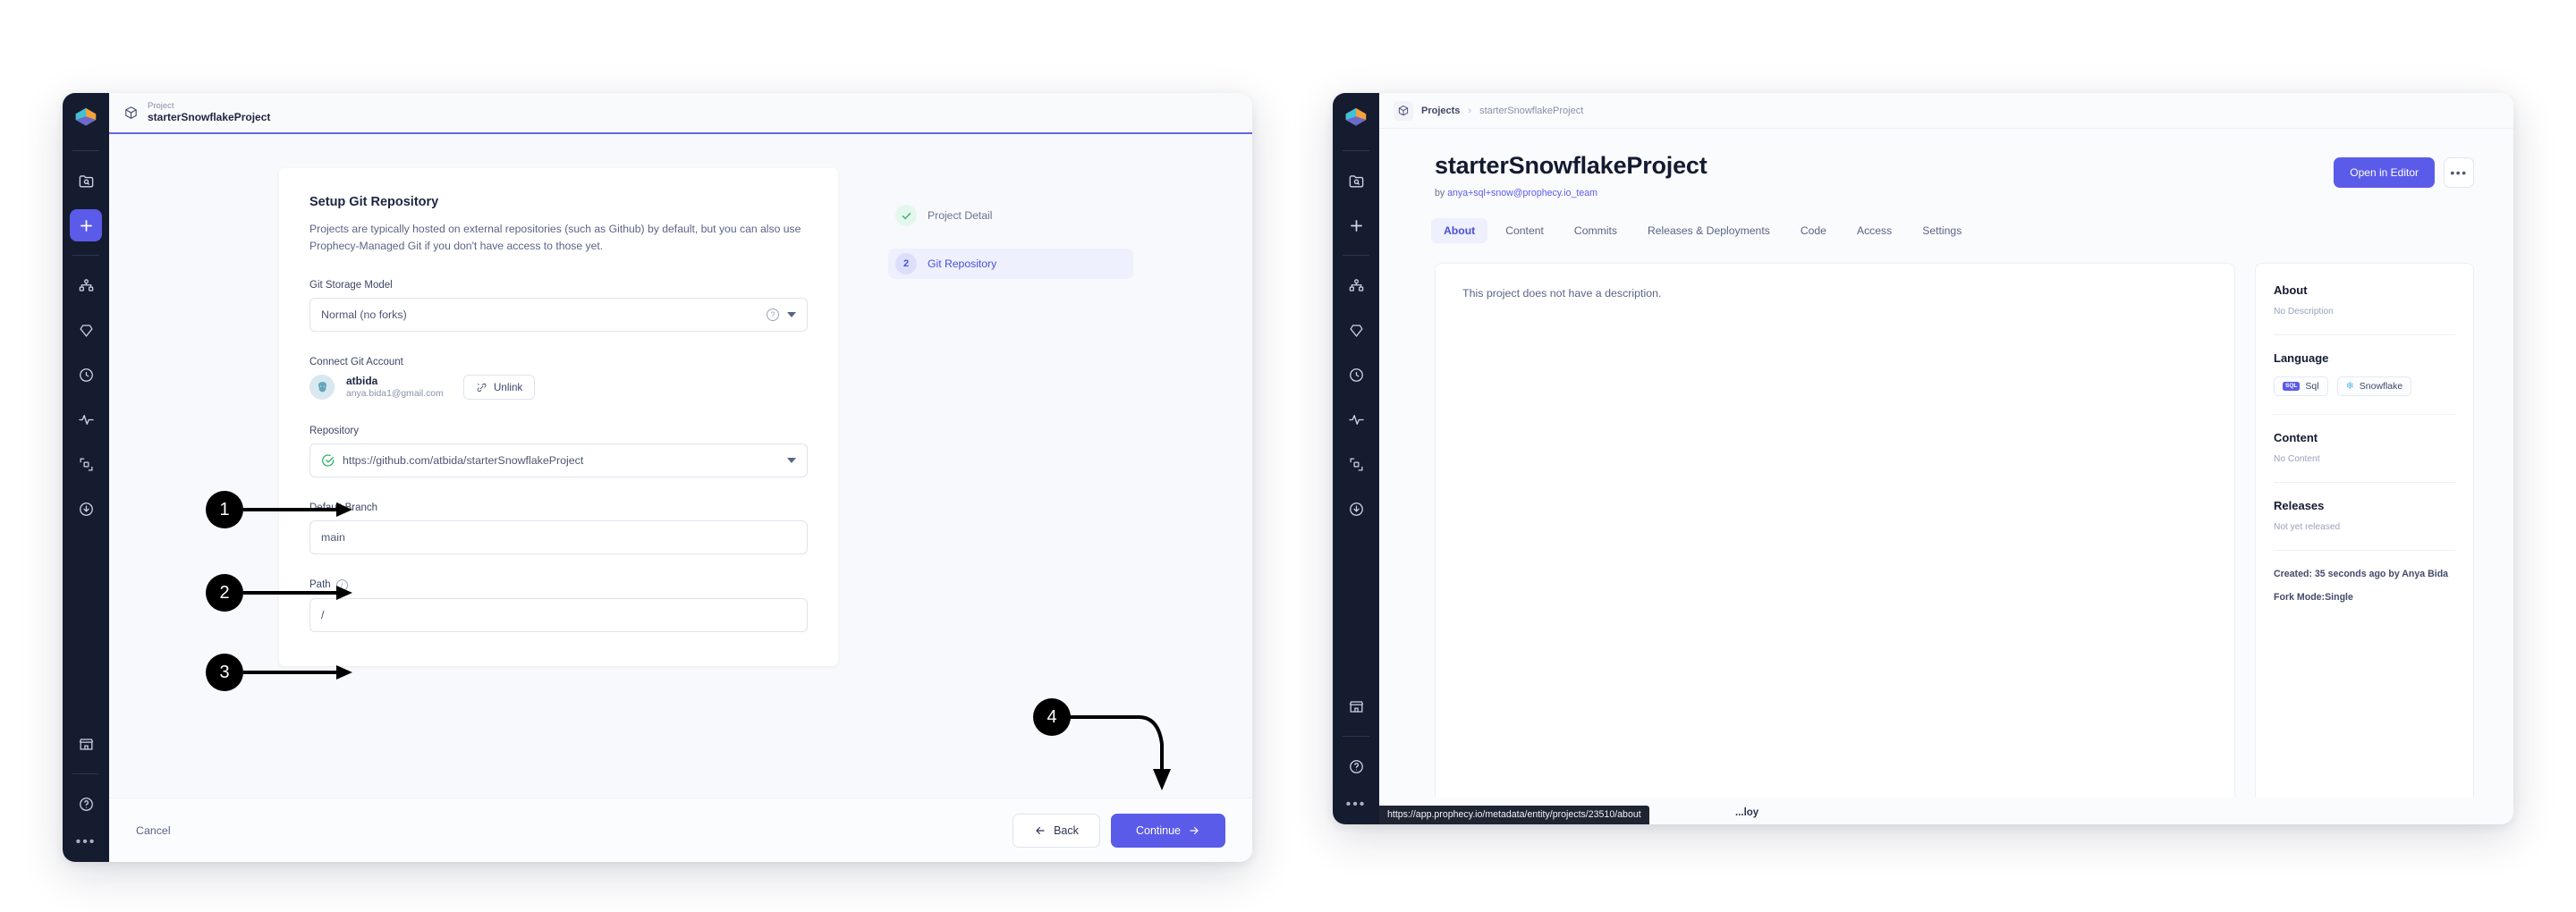  I want to click on unlink-button: Unlink, so click(499, 388).